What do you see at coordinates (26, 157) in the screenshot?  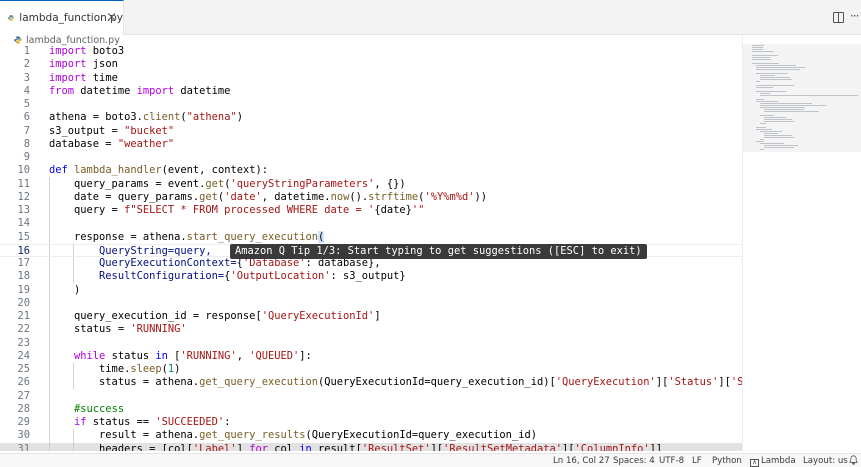 I see `line-number: 9` at bounding box center [26, 157].